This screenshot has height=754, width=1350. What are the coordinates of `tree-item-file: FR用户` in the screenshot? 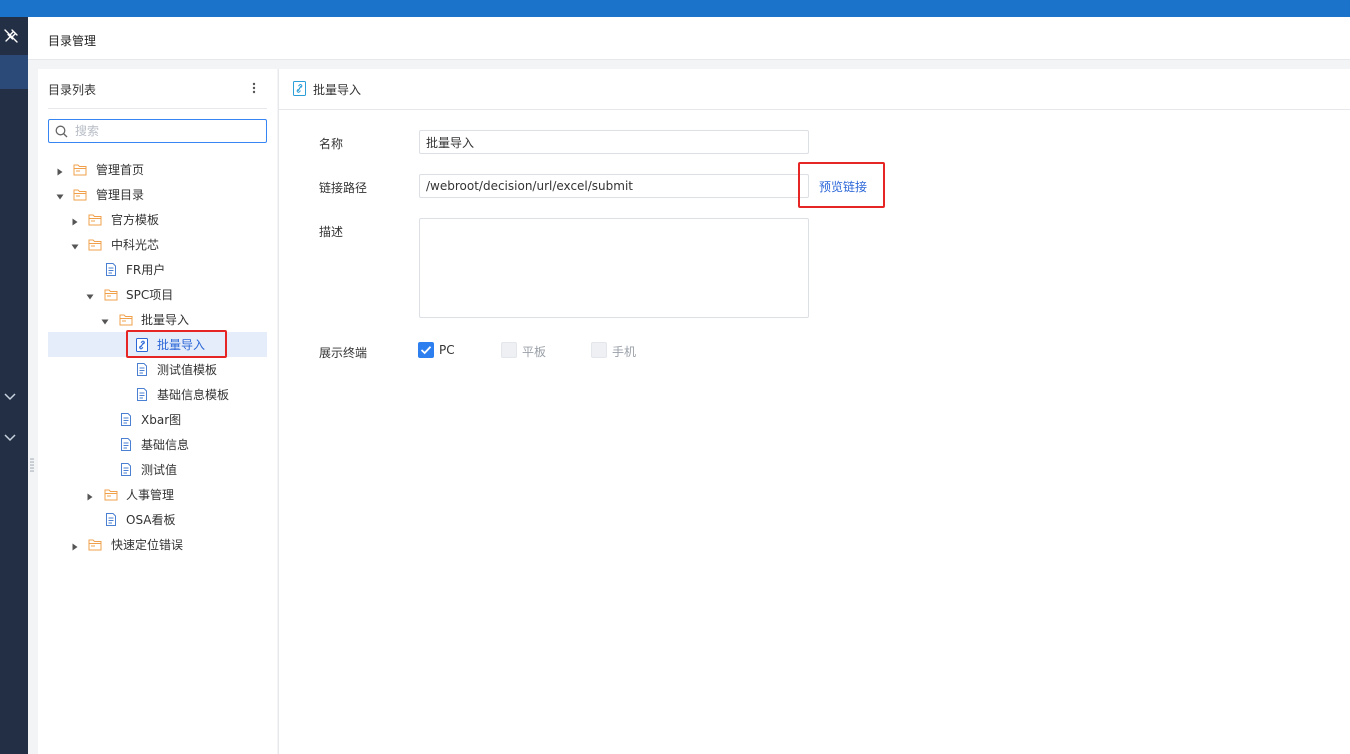 It's located at (157, 269).